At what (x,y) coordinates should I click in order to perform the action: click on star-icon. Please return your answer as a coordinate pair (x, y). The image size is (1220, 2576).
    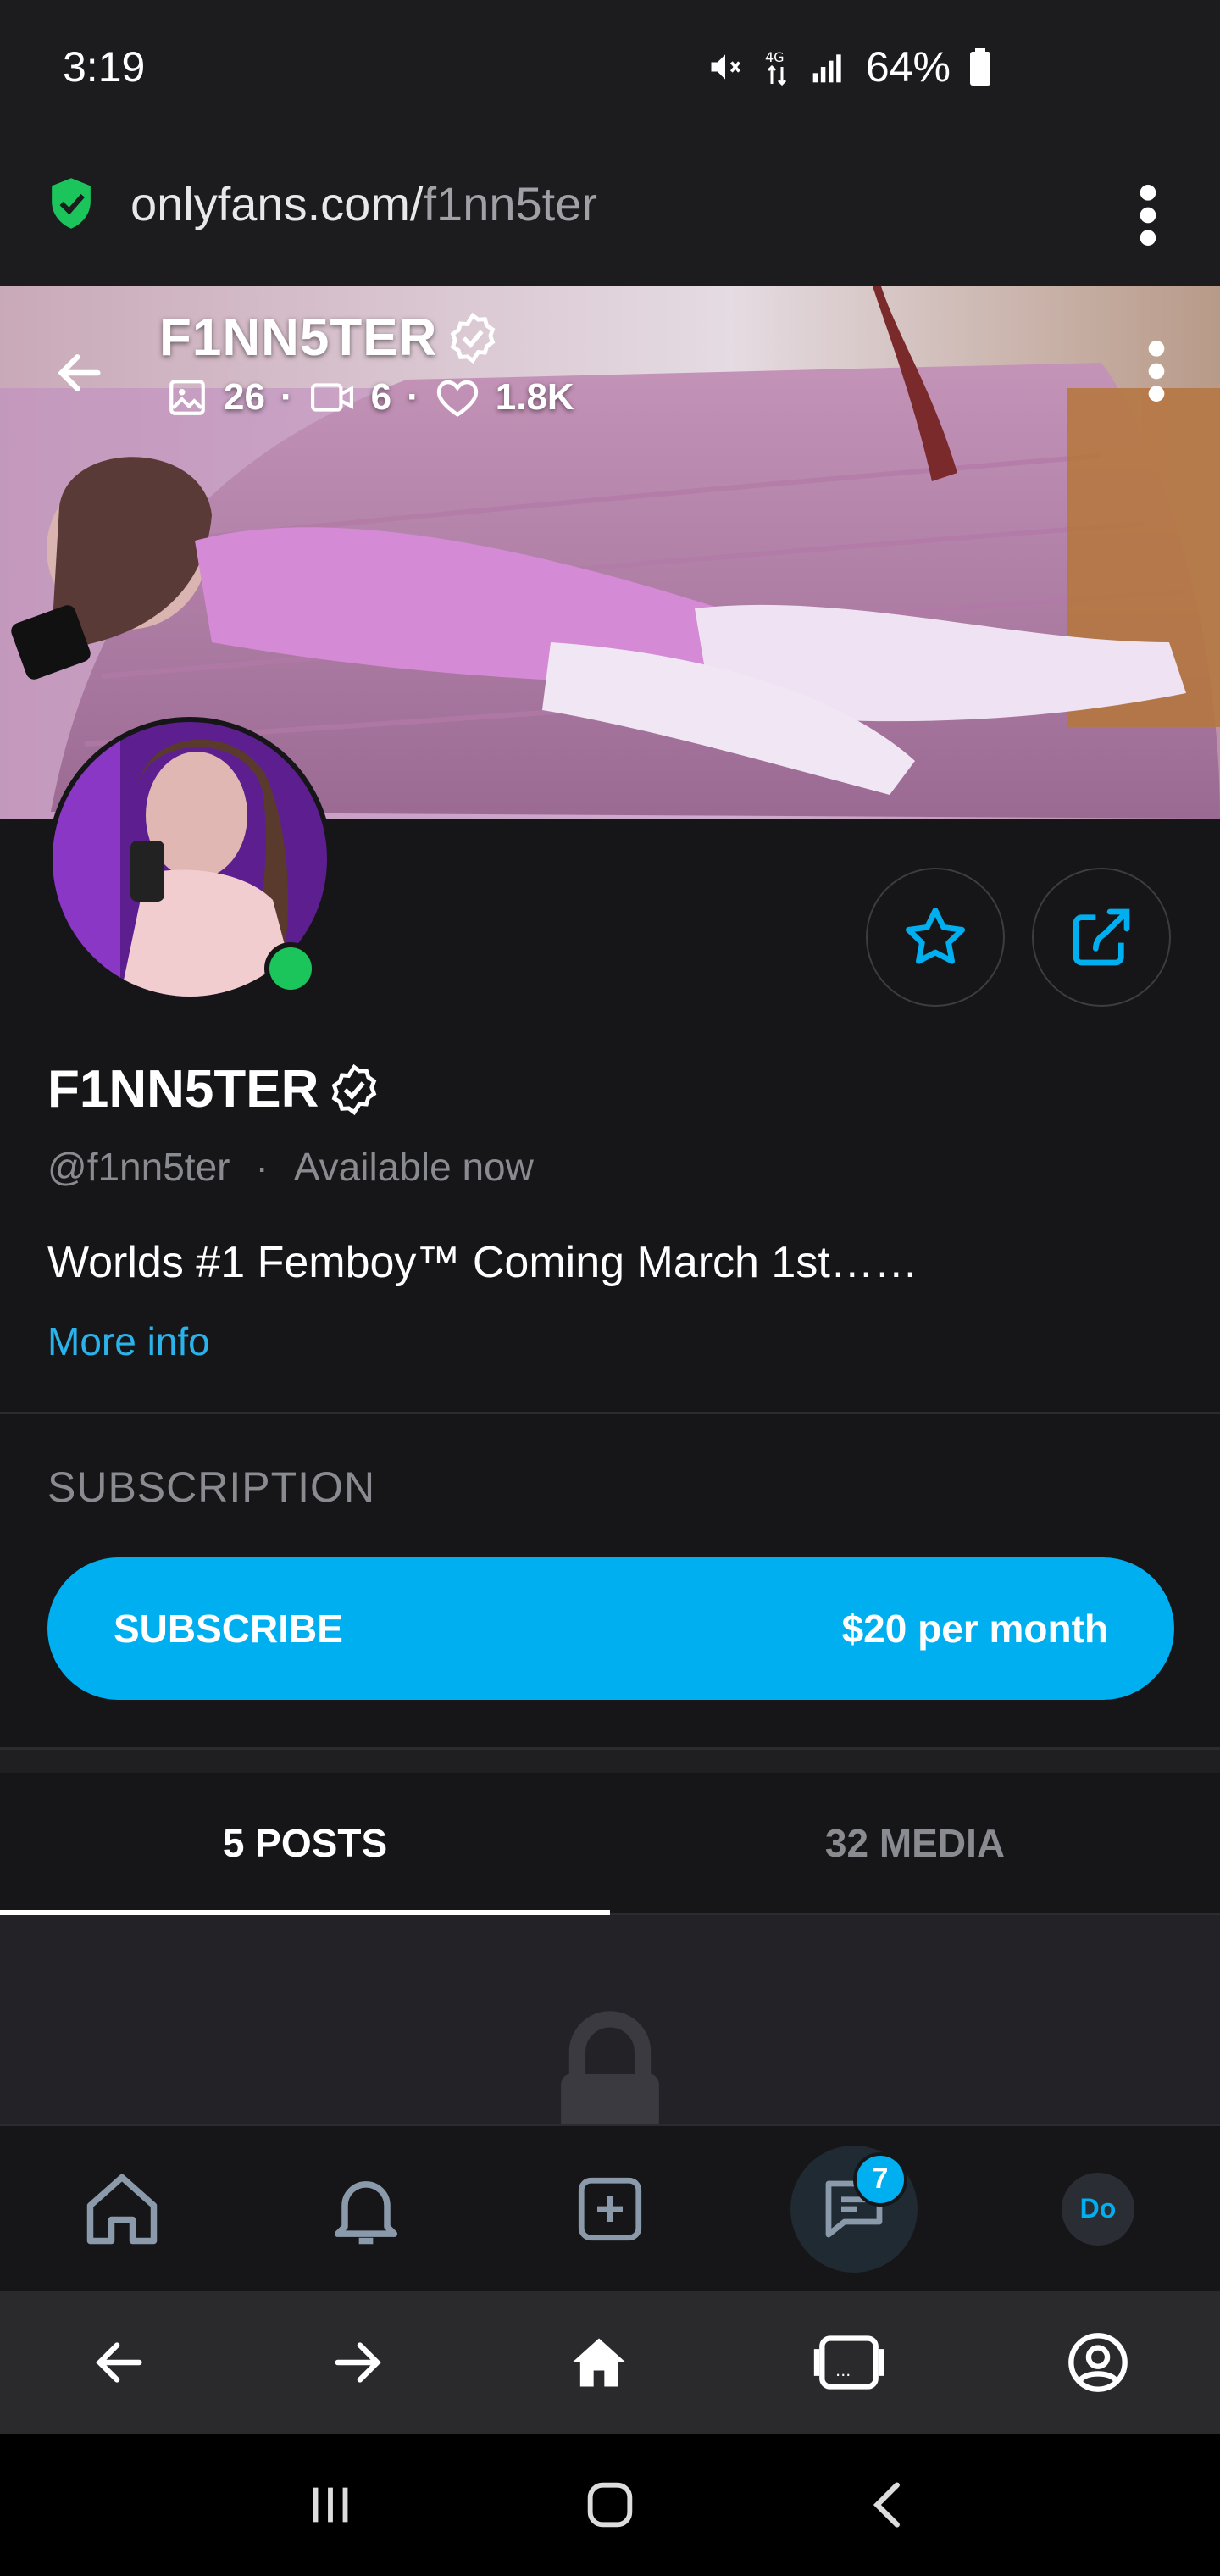
    Looking at the image, I should click on (935, 936).